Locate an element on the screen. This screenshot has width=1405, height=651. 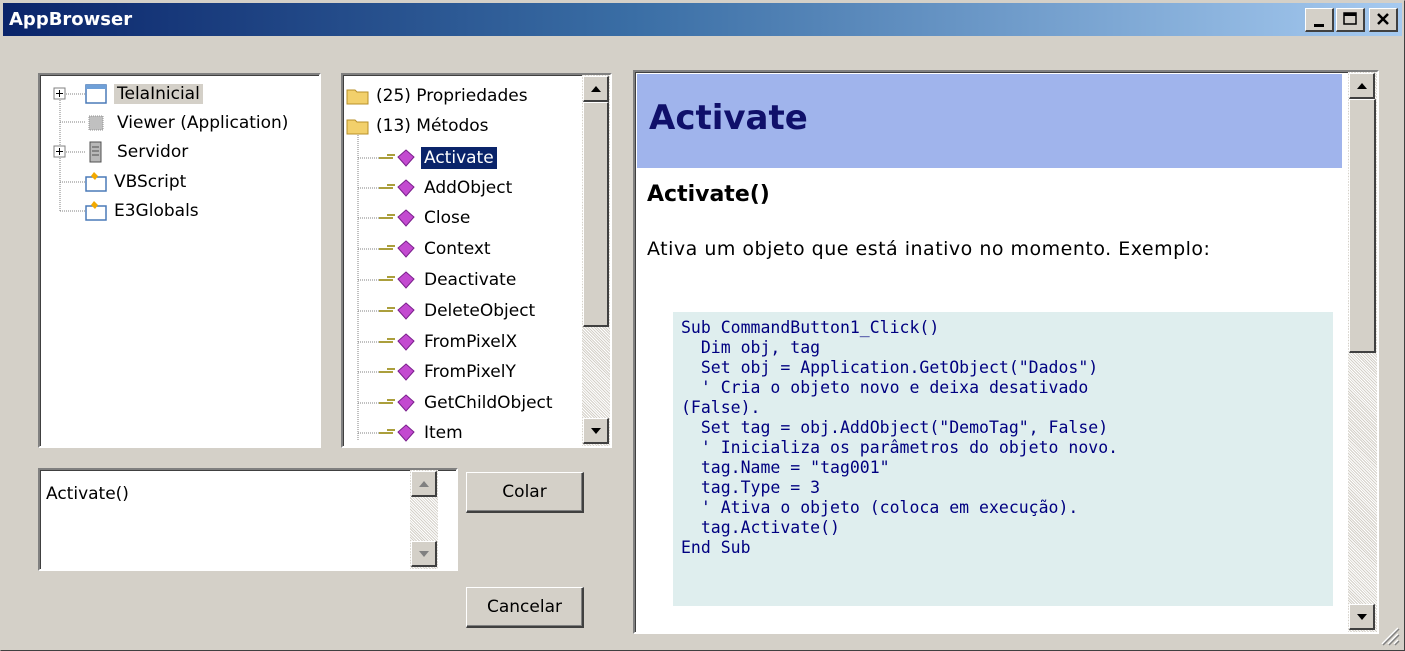
tree-item-telainicial: TelaInicial is located at coordinates (143, 94).